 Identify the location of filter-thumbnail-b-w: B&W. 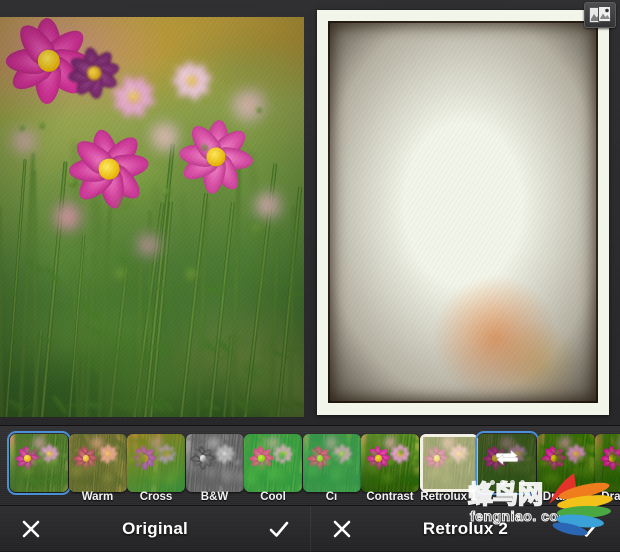
(215, 469).